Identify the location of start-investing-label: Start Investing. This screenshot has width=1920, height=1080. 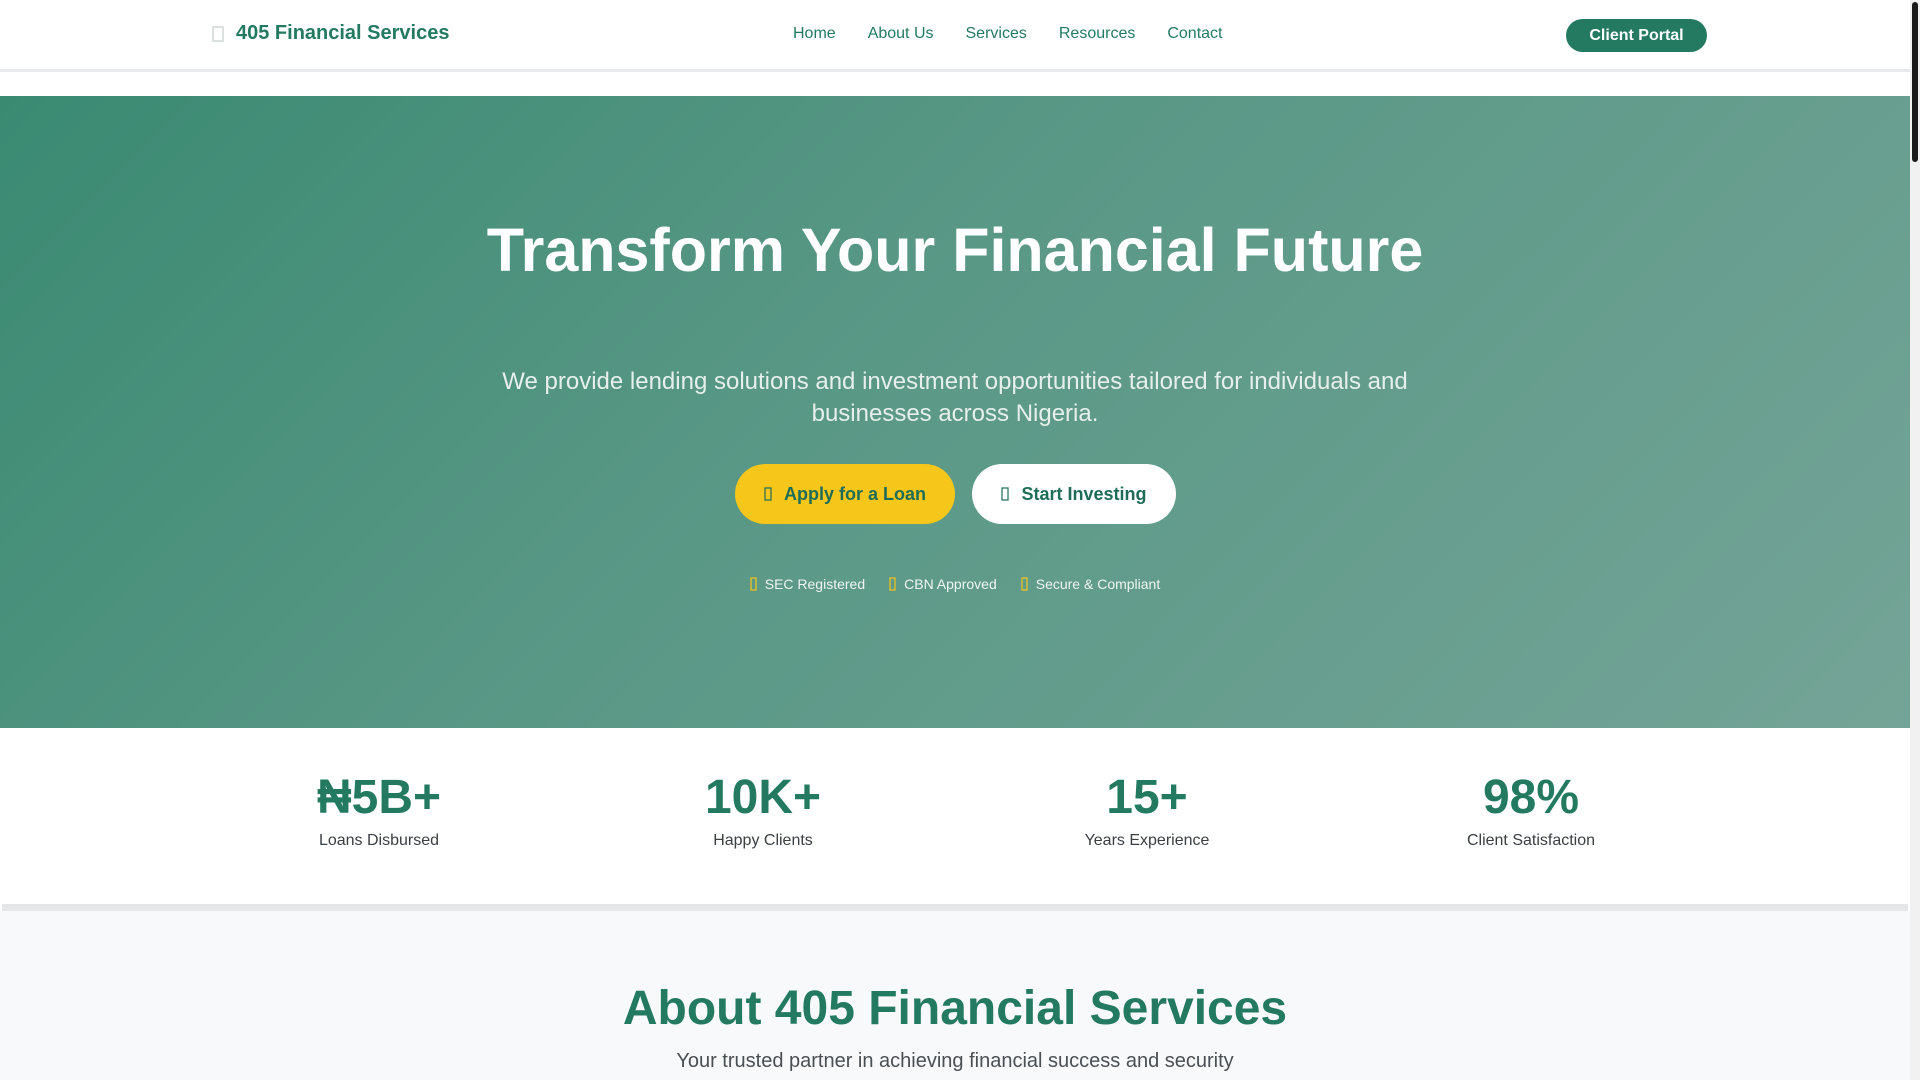
(1084, 493).